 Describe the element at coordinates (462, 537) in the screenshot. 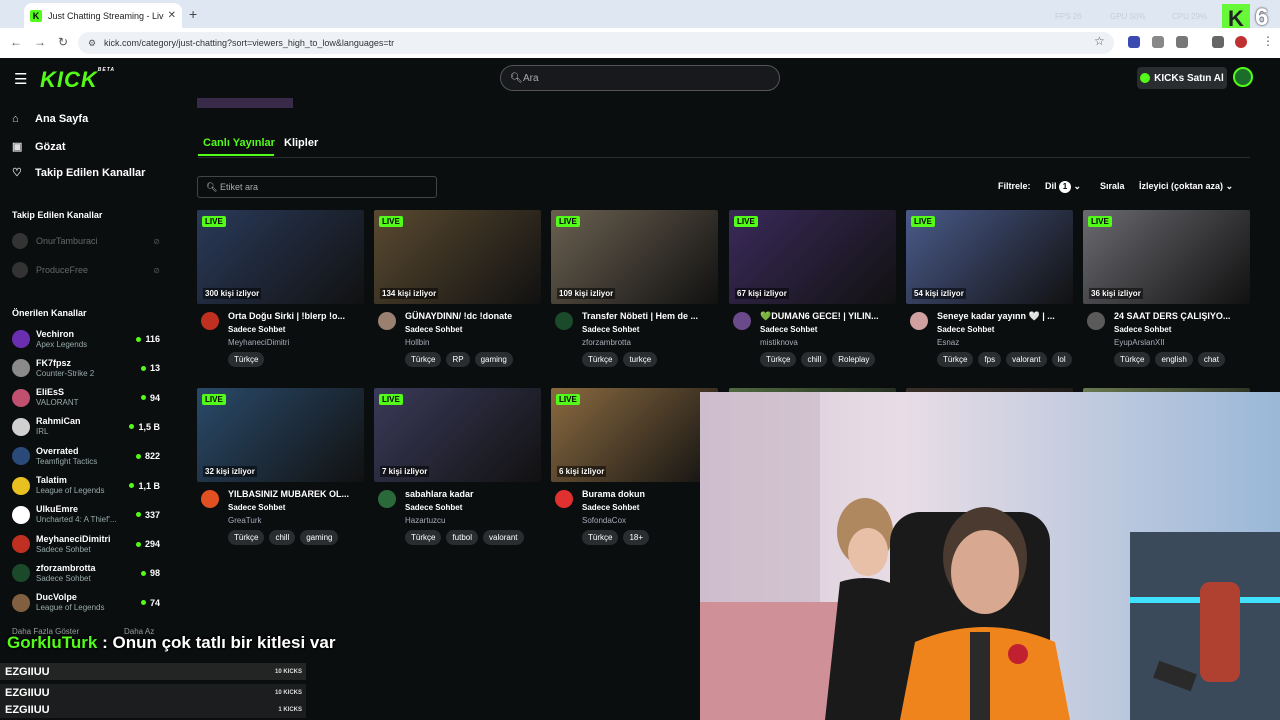

I see `tag-chip: futbol` at that location.